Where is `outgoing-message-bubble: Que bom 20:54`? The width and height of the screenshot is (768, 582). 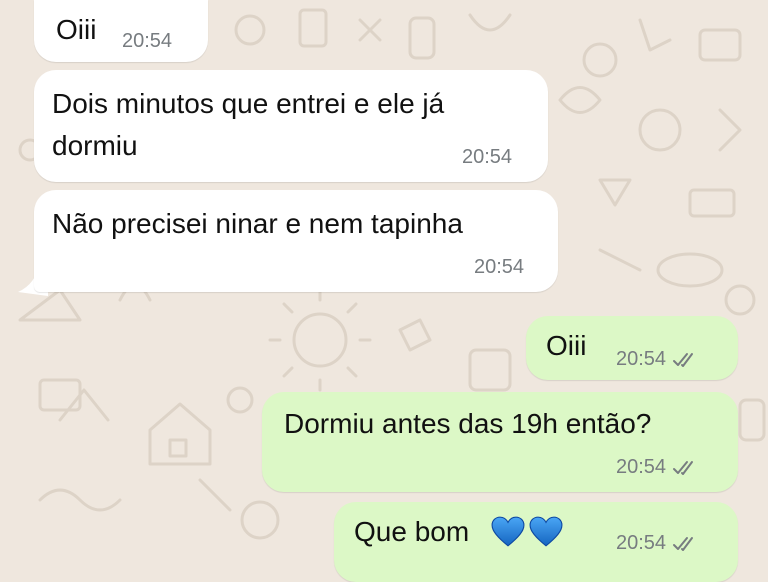 outgoing-message-bubble: Que bom 20:54 is located at coordinates (536, 542).